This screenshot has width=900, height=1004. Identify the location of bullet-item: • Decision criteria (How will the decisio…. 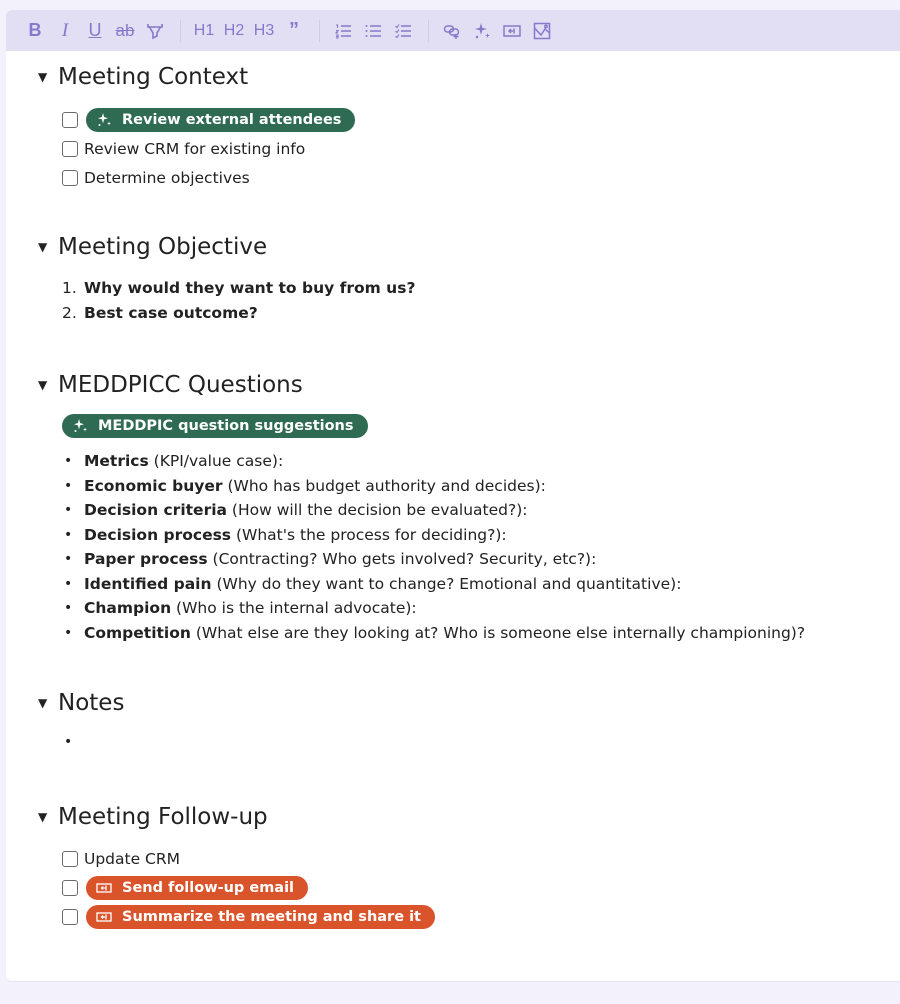
(469, 510).